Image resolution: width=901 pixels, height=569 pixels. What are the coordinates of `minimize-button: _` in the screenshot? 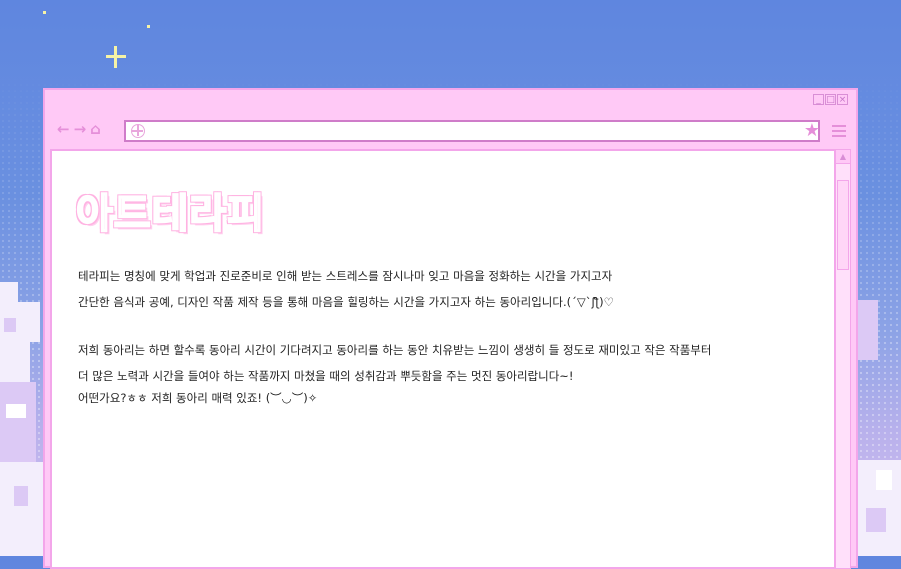 It's located at (818, 99).